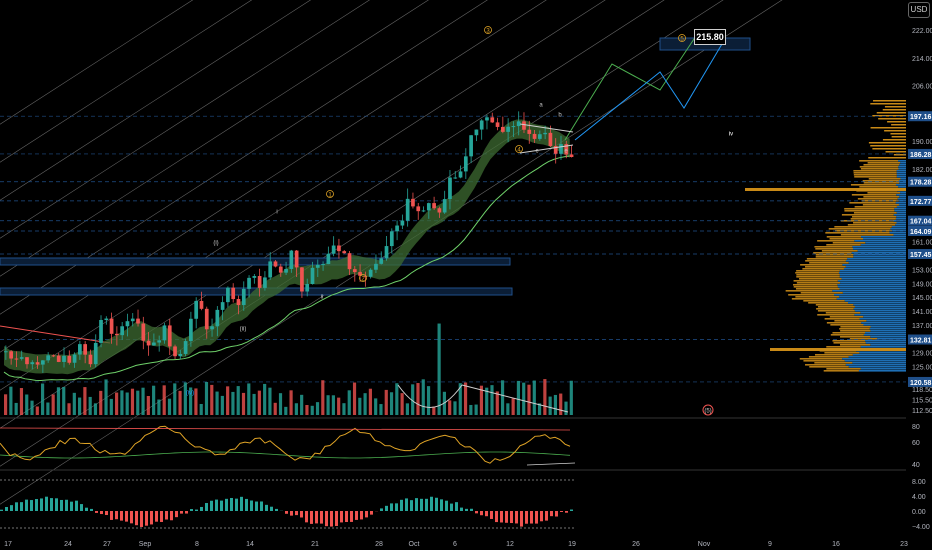 The height and width of the screenshot is (550, 932). I want to click on red-trendline, so click(55, 334).